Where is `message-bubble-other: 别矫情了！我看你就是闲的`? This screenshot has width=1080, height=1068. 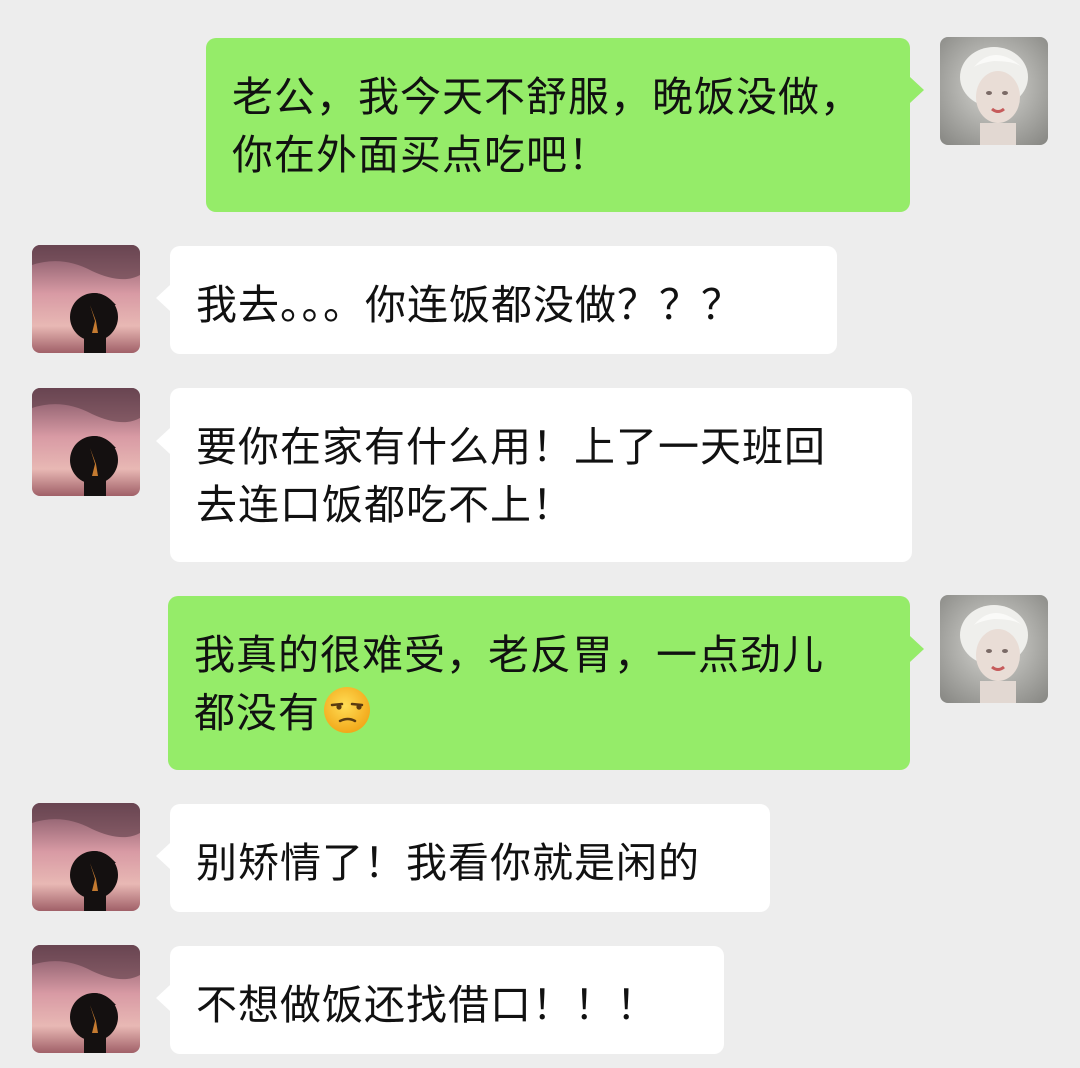 message-bubble-other: 别矫情了！我看你就是闲的 is located at coordinates (470, 858).